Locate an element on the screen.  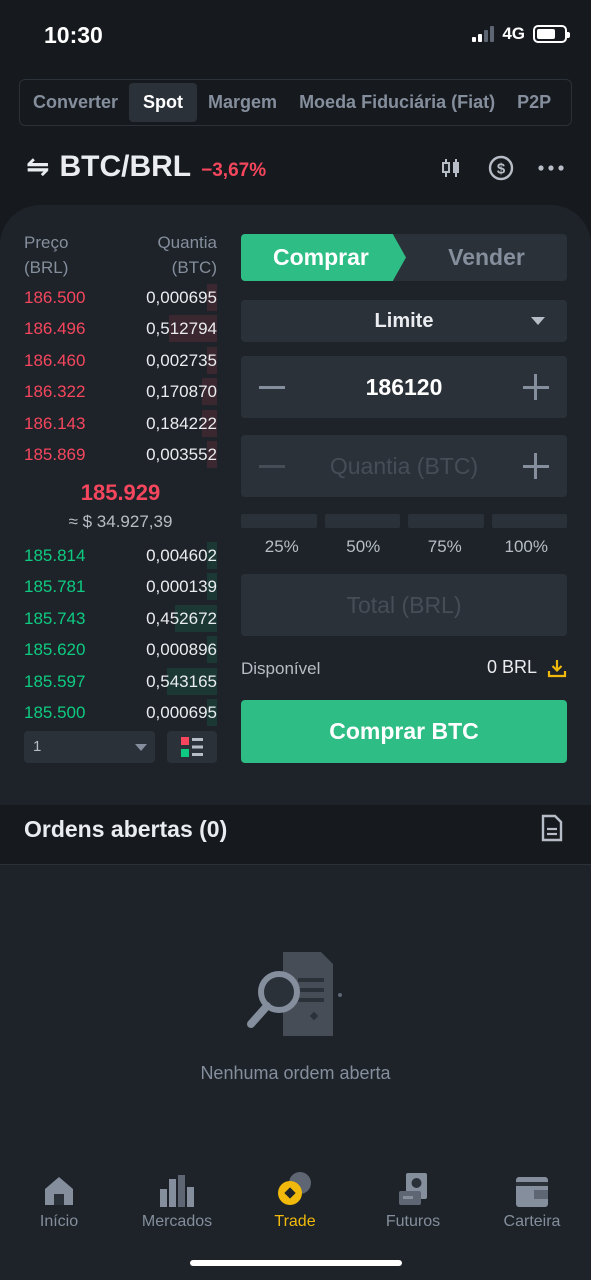
decrease-price-icon is located at coordinates (272, 387).